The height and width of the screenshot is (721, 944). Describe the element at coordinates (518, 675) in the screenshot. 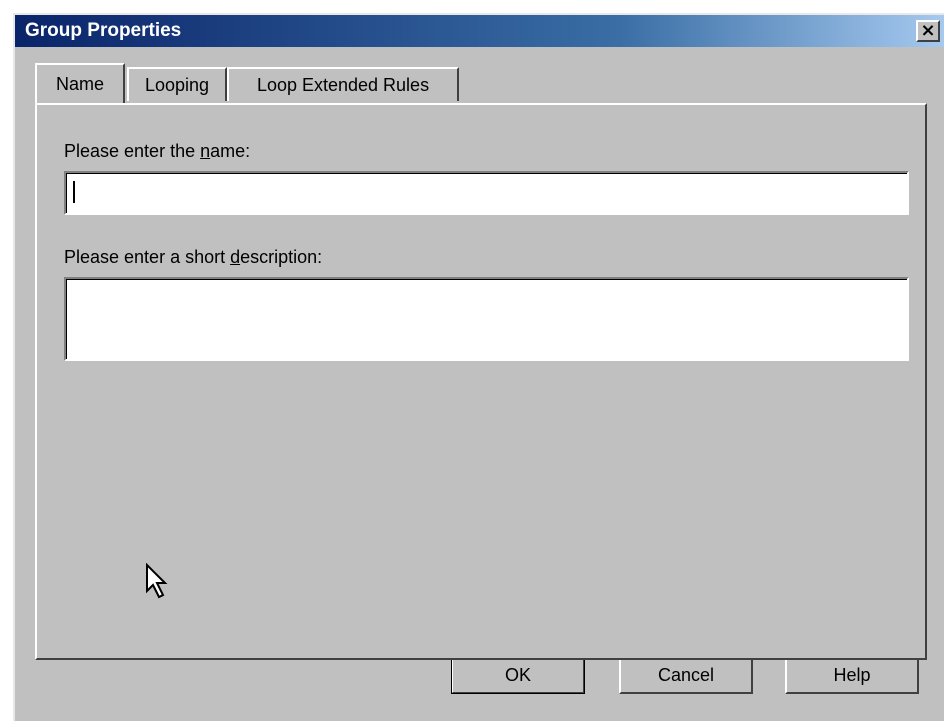

I see `ok-button: OK` at that location.